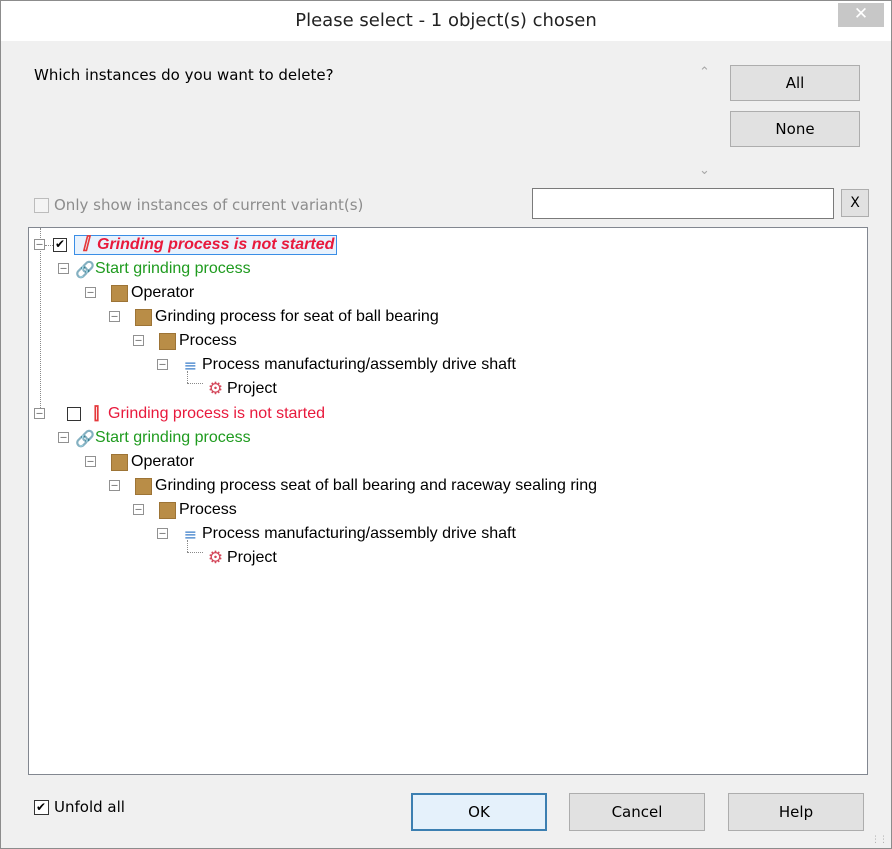 This screenshot has height=849, width=892. I want to click on unfold-all-checkbox: Unfold all, so click(79, 807).